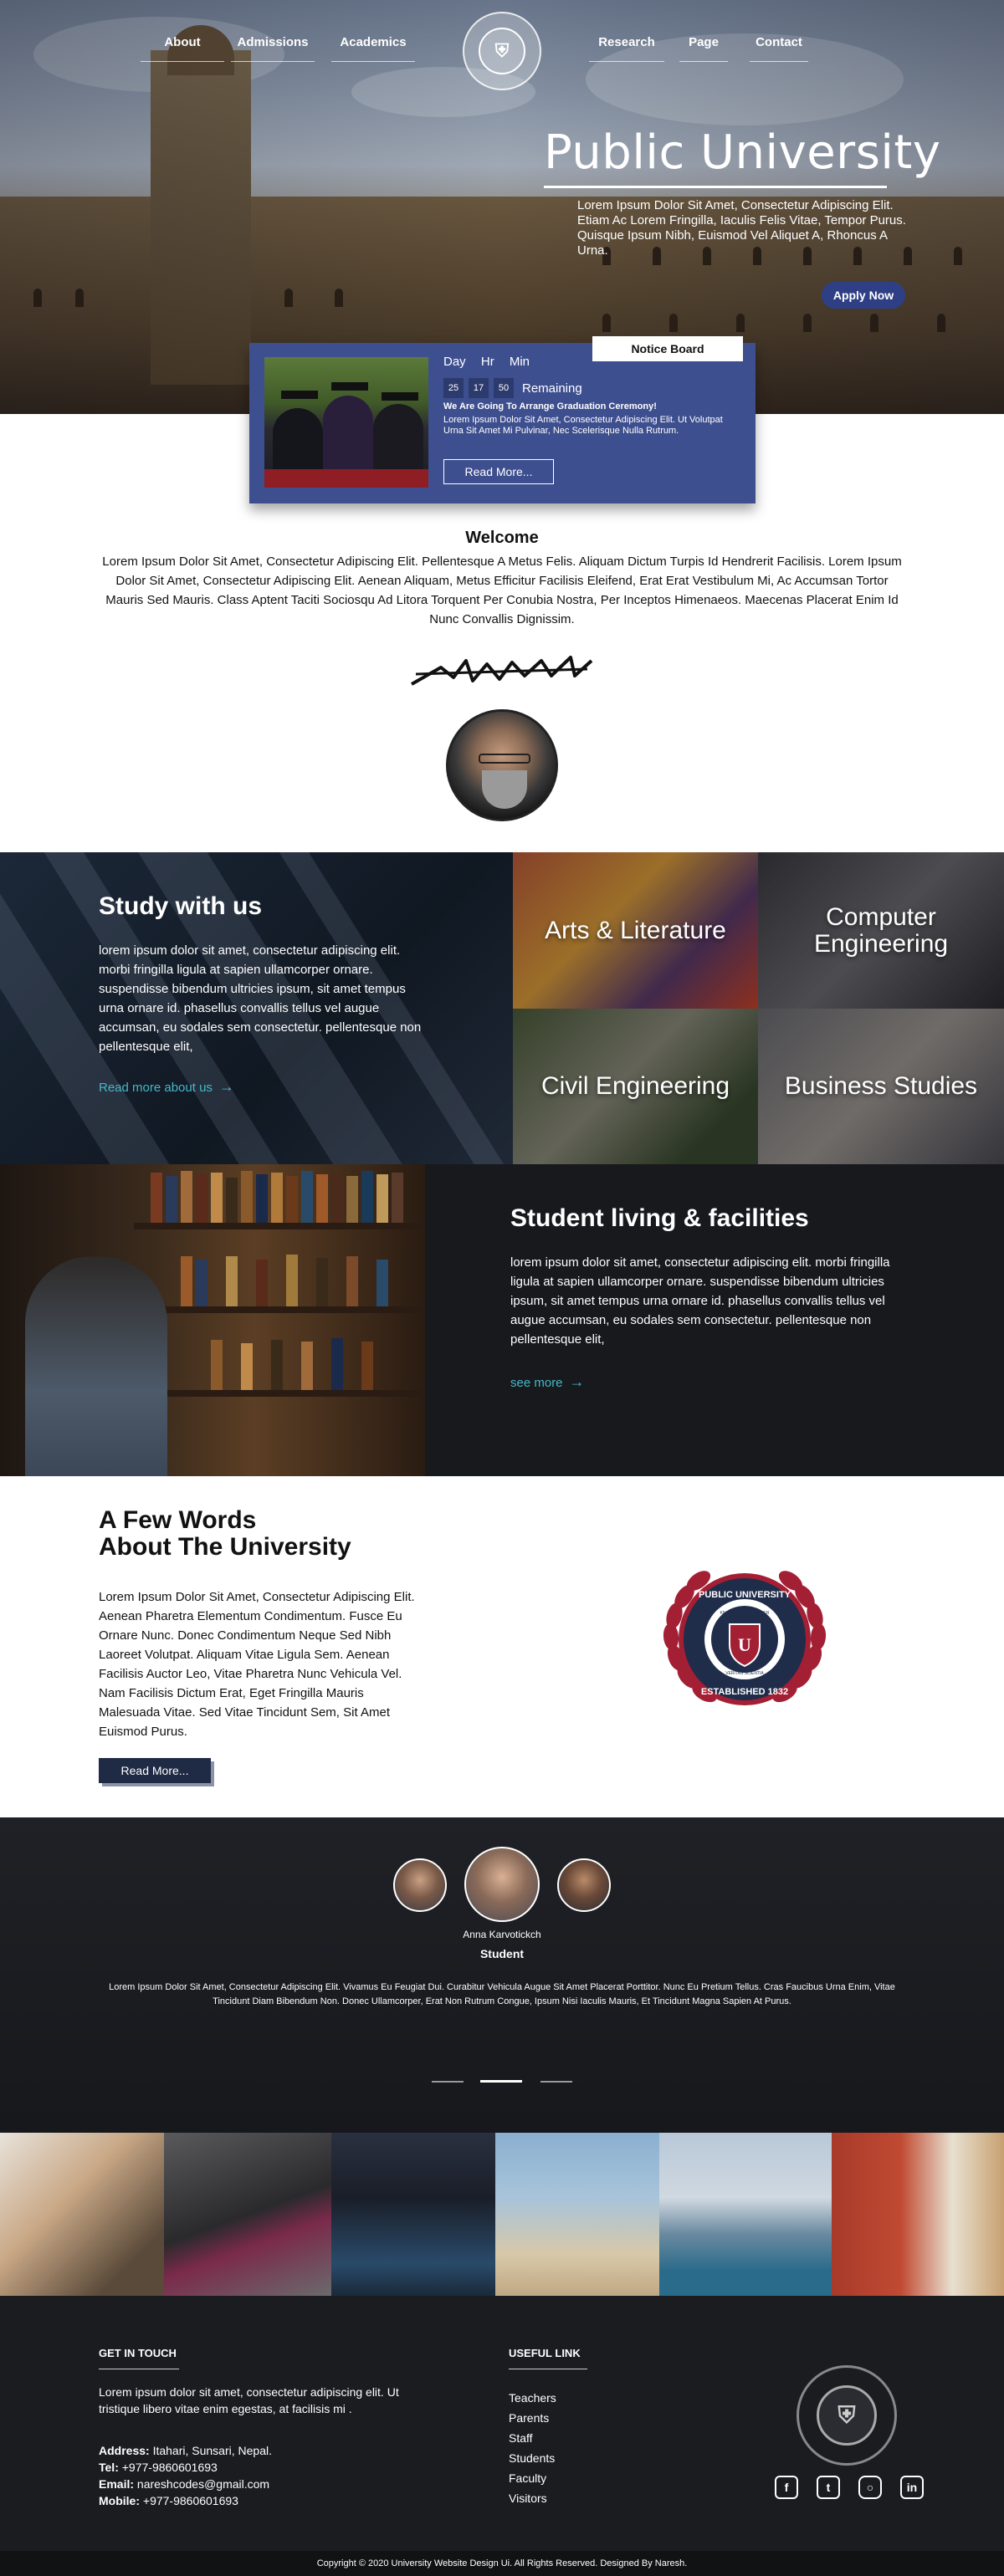 The height and width of the screenshot is (2576, 1004). Describe the element at coordinates (182, 47) in the screenshot. I see `nav-item-about: About` at that location.